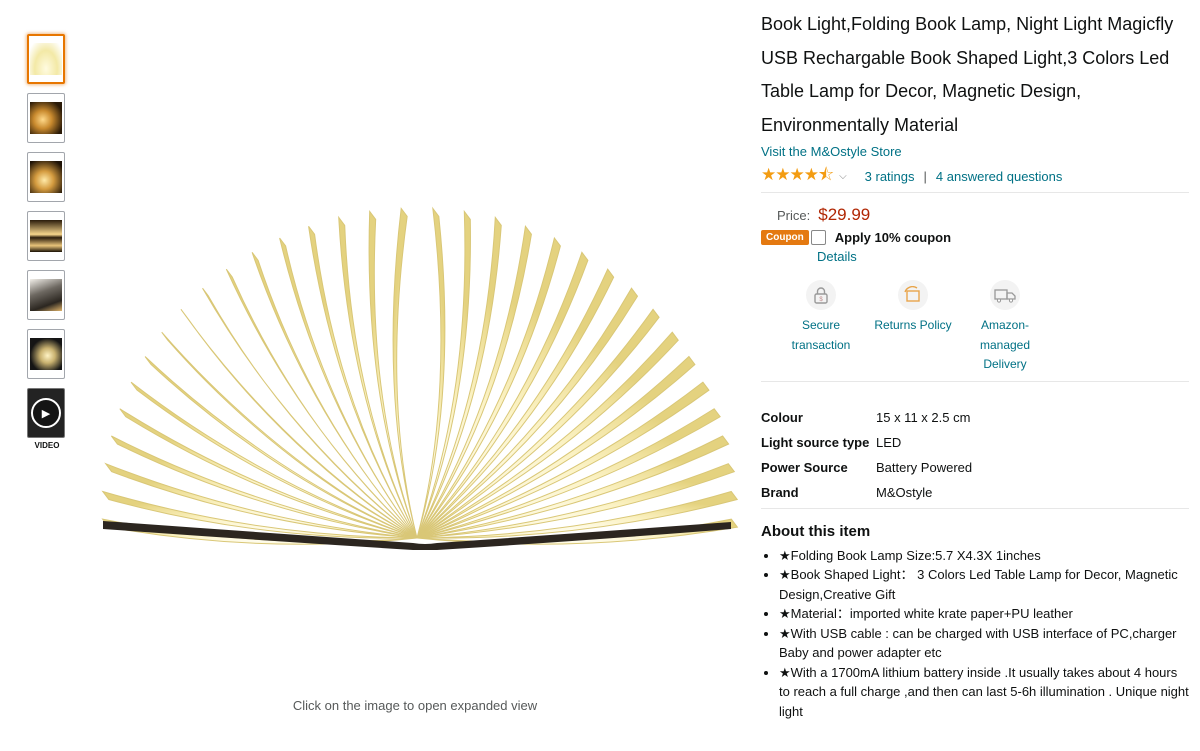 This screenshot has width=1200, height=751. Describe the element at coordinates (1005, 295) in the screenshot. I see `delivery-truck-icon` at that location.